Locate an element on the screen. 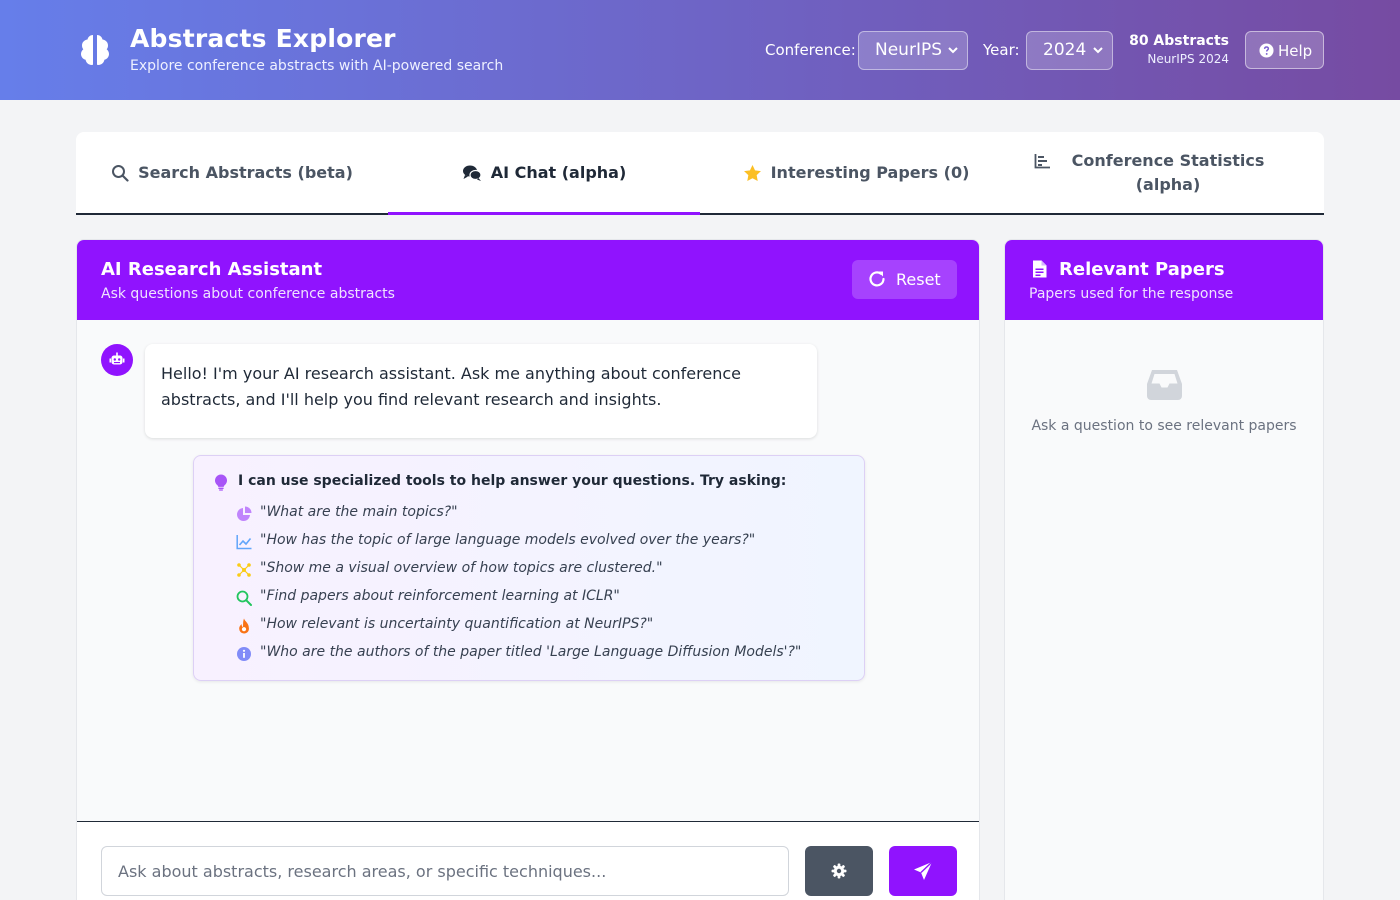 The width and height of the screenshot is (1400, 900). gear-icon is located at coordinates (839, 871).